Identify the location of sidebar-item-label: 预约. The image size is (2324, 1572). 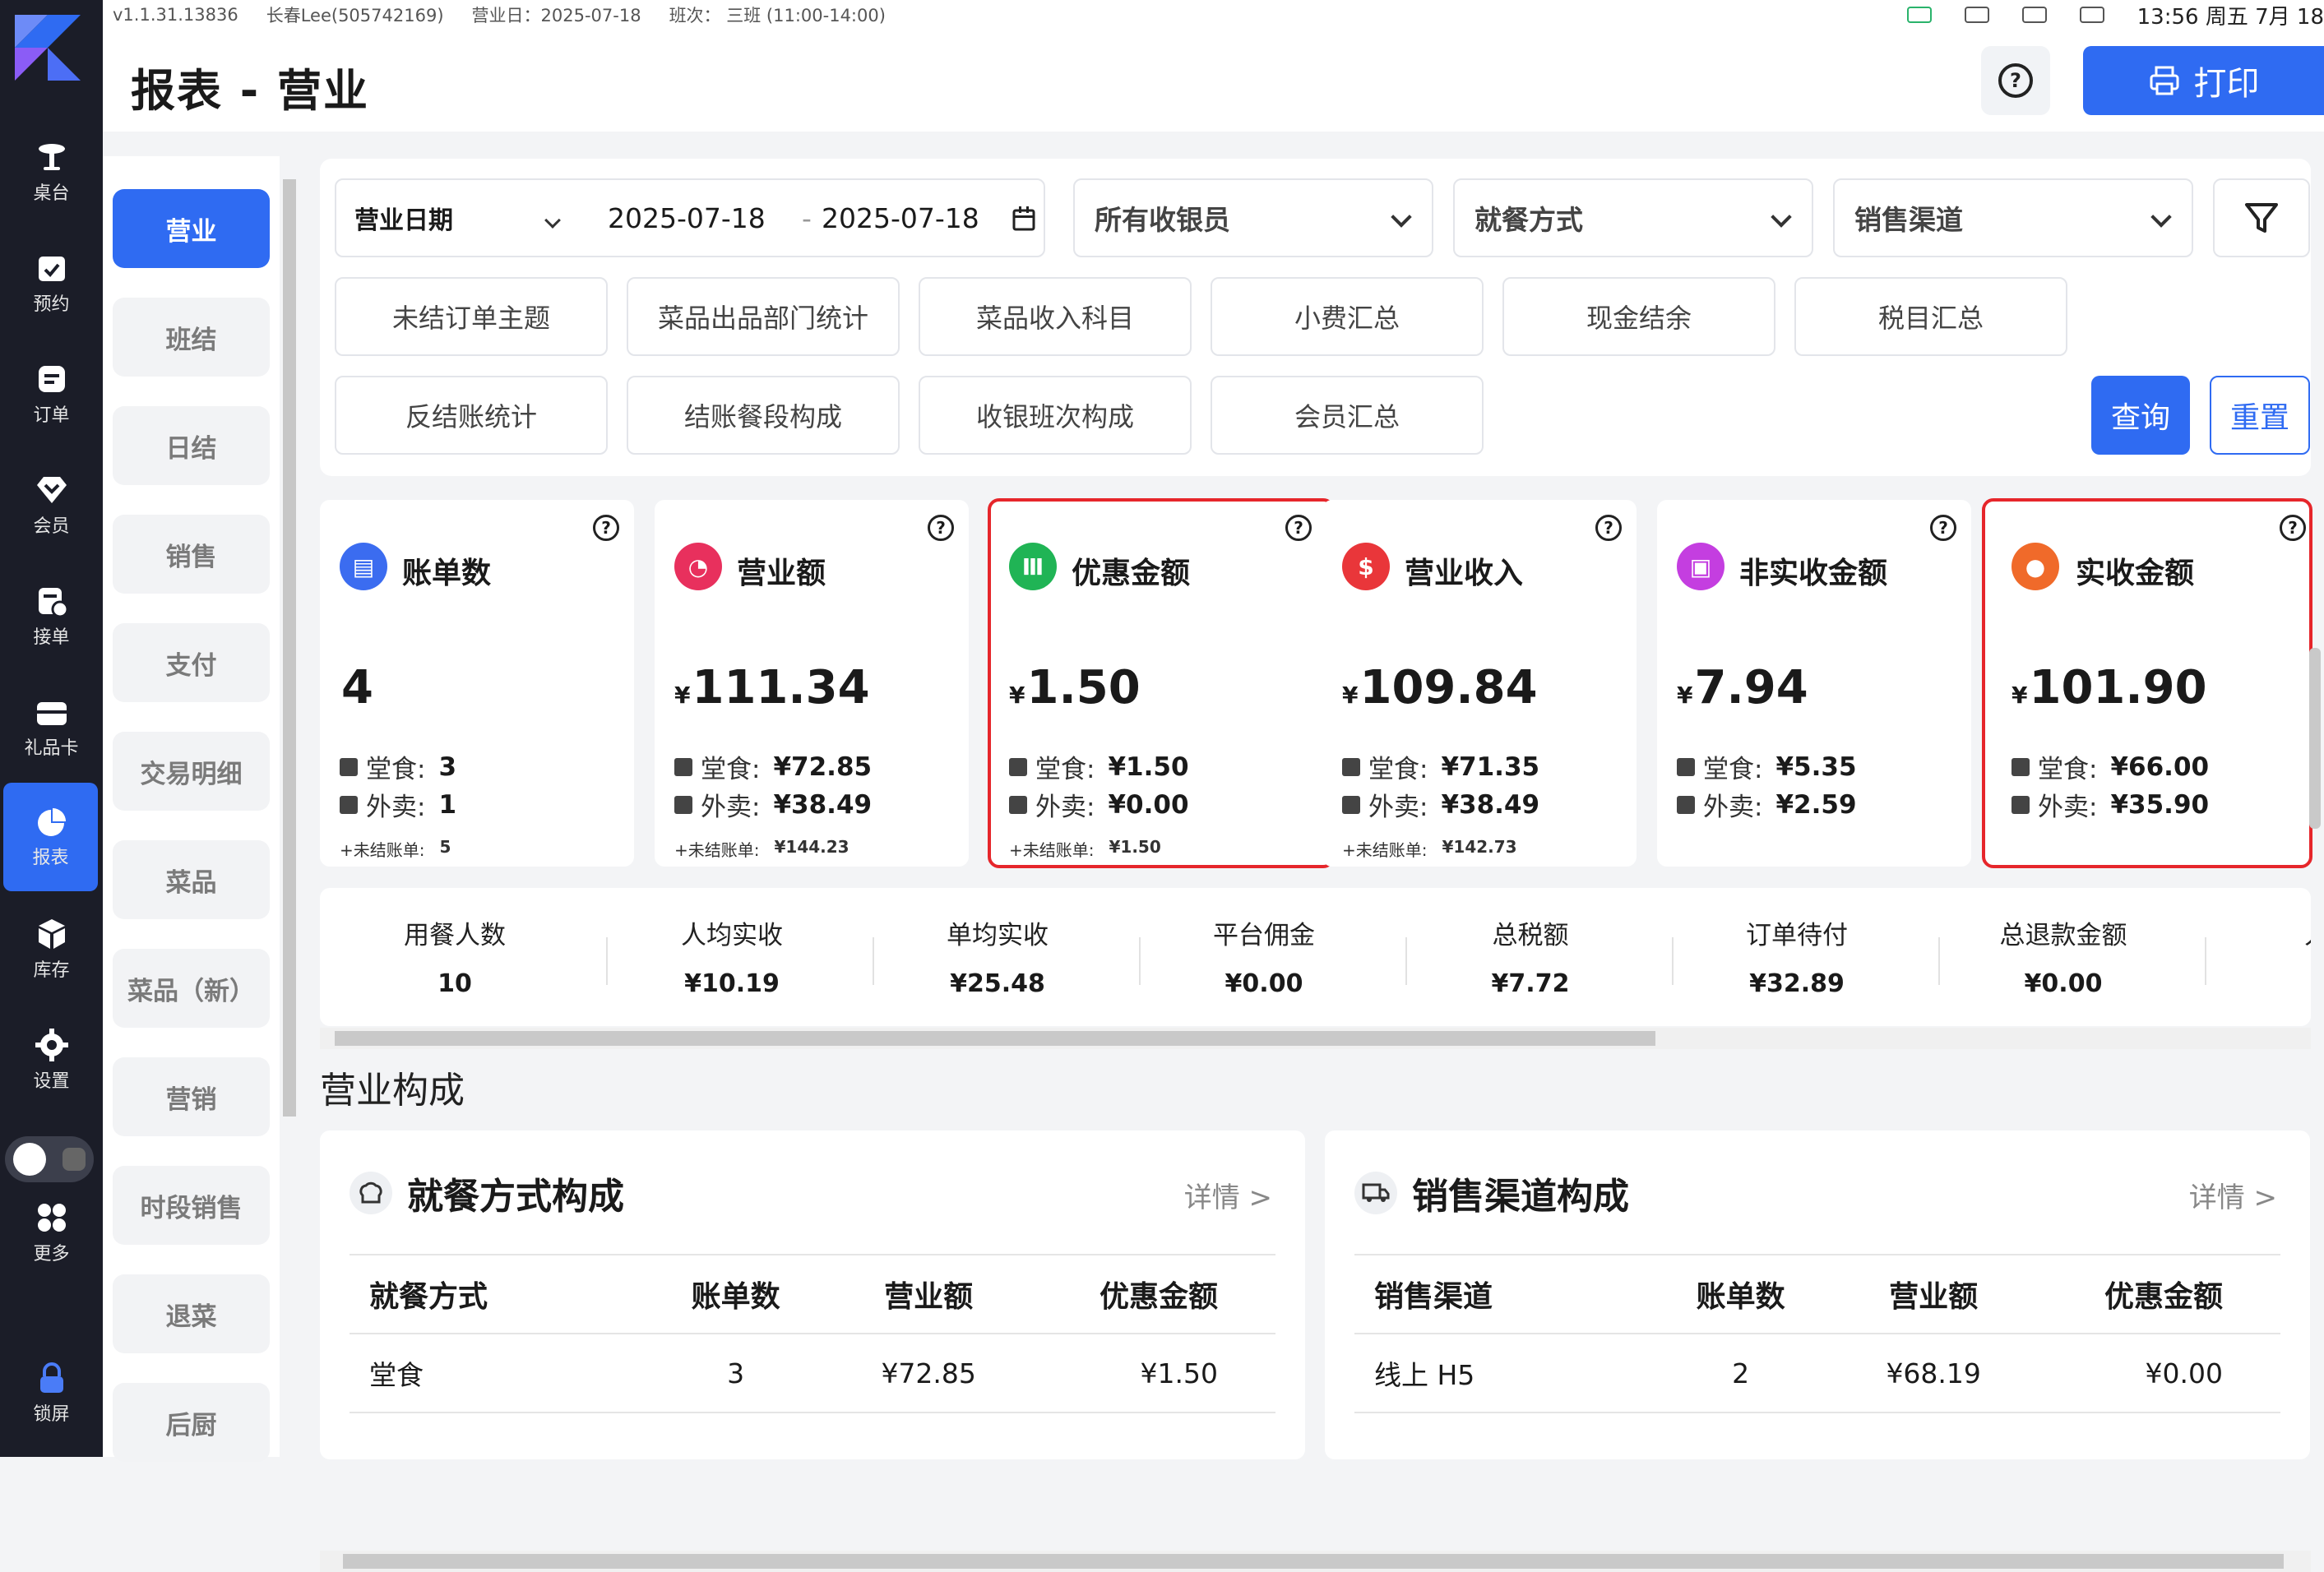
(51, 305).